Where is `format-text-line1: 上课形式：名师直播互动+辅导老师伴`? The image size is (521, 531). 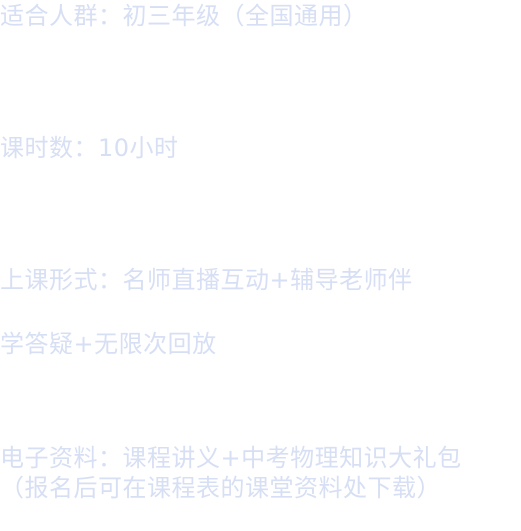
format-text-line1: 上课形式：名师直播互动+辅导老师伴 is located at coordinates (206, 280).